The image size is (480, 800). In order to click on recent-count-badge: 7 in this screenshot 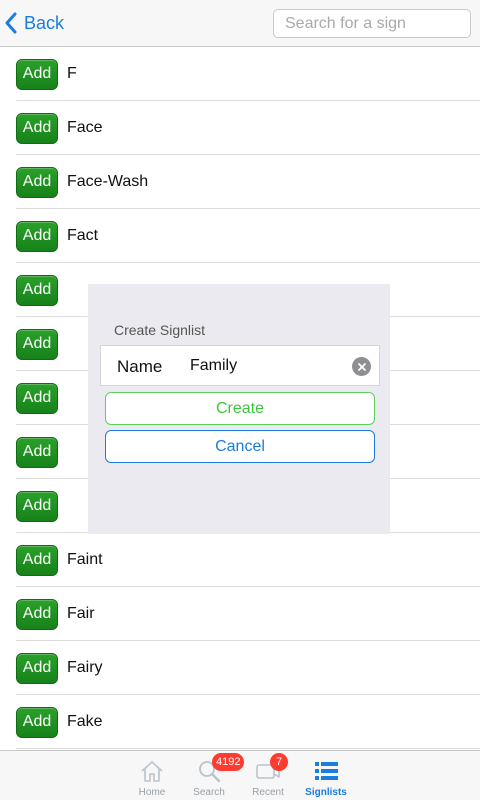, I will do `click(279, 762)`.